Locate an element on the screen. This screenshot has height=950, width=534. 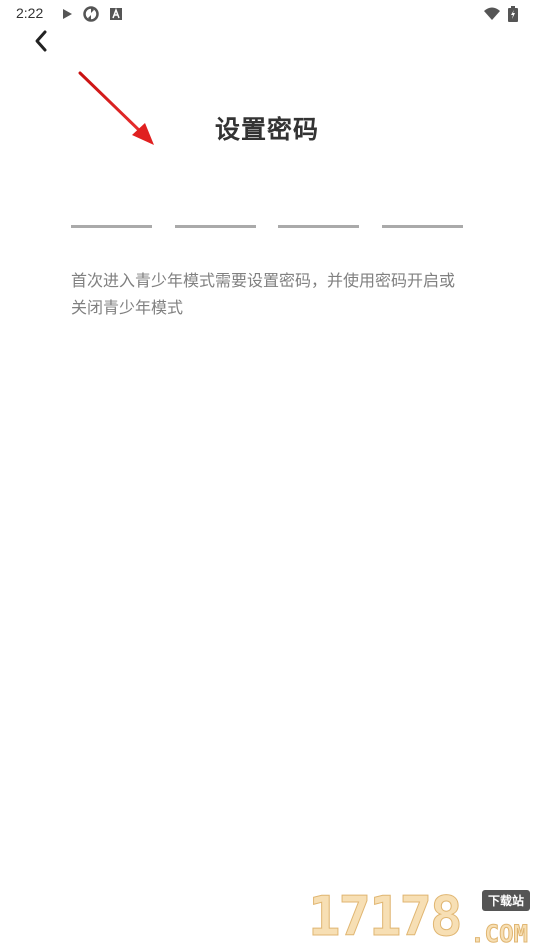
page-title: 设置密码 is located at coordinates (266, 129).